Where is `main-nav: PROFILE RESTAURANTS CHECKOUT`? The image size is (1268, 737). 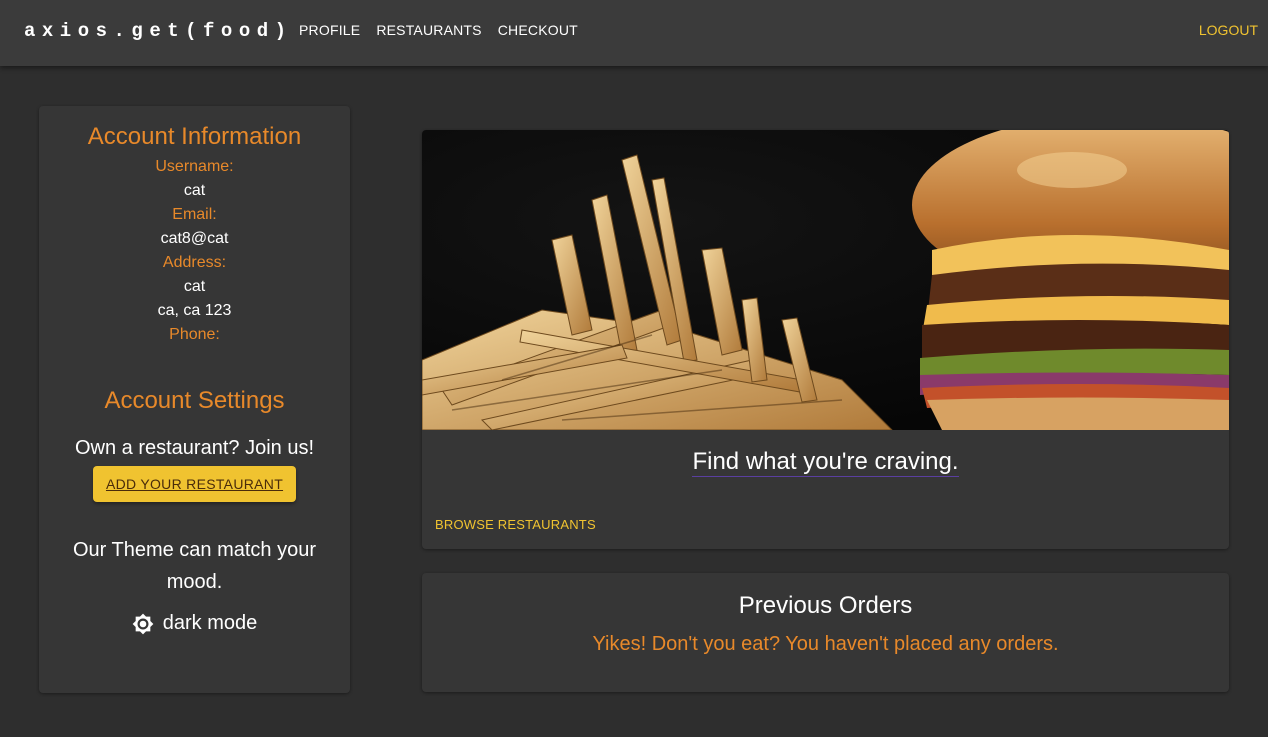 main-nav: PROFILE RESTAURANTS CHECKOUT is located at coordinates (438, 30).